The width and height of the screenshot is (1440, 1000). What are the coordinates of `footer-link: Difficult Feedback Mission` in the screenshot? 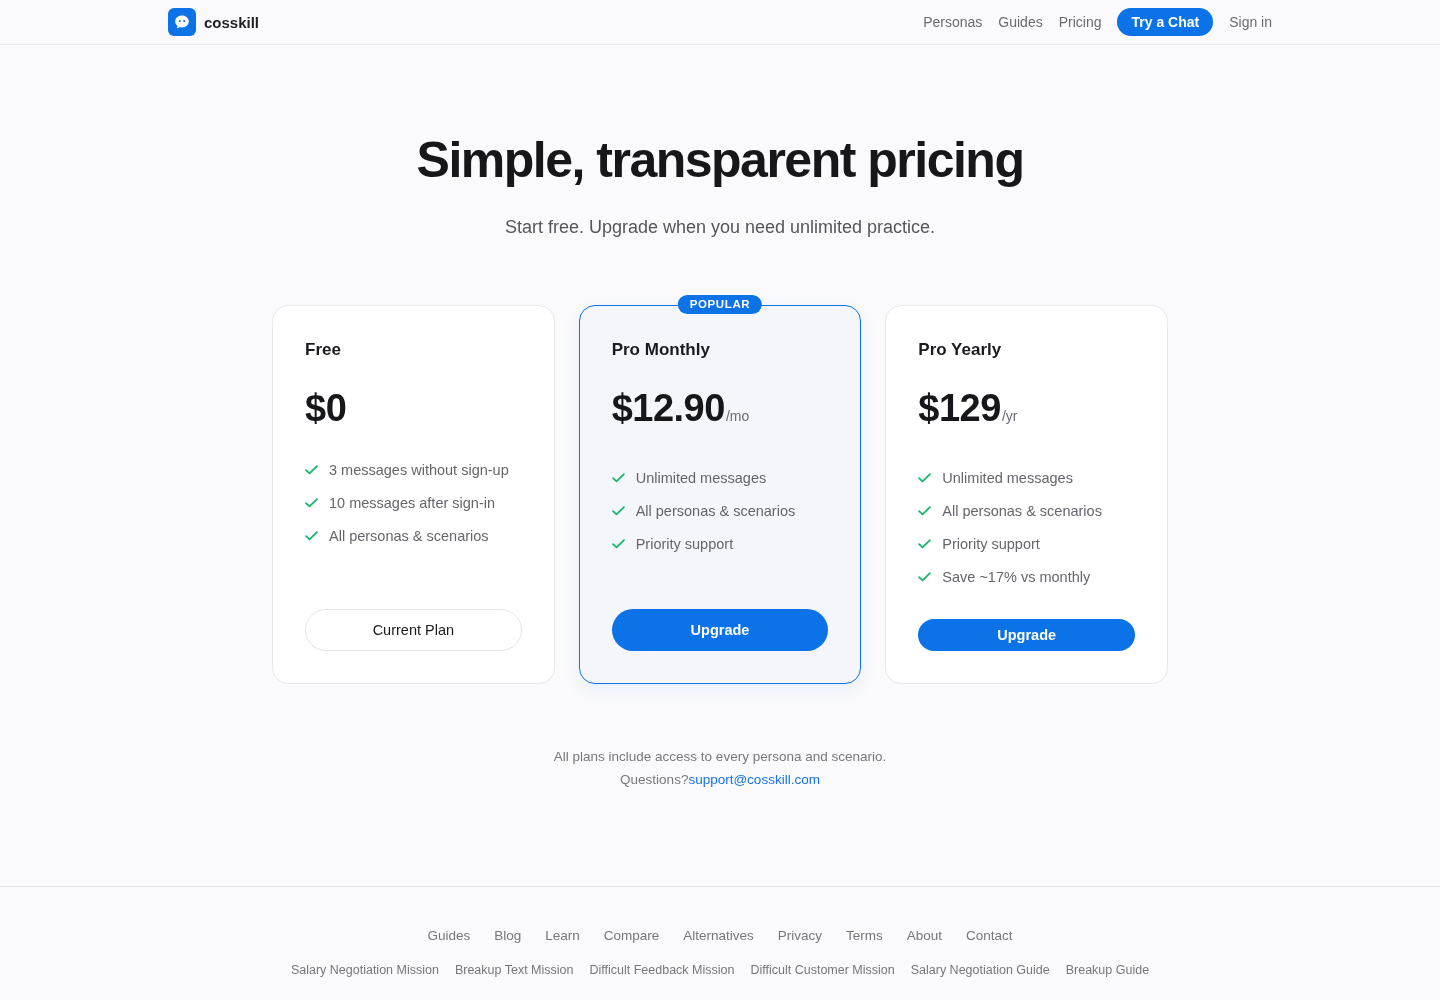 It's located at (662, 970).